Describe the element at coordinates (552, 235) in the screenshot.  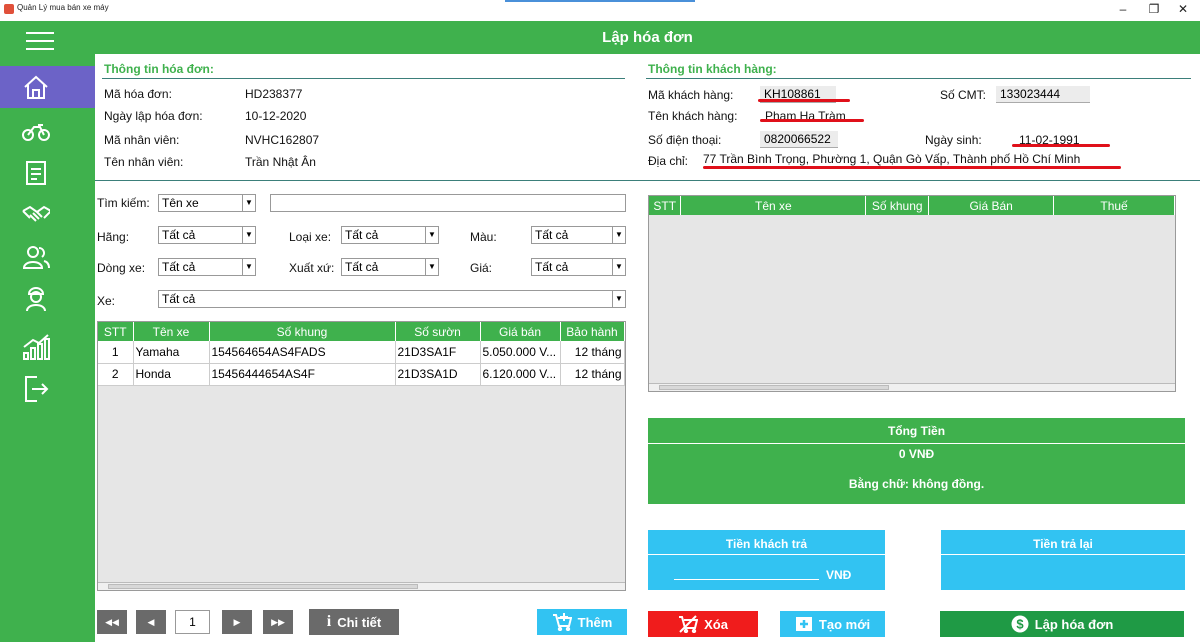
I see `color-value: Tất cả` at that location.